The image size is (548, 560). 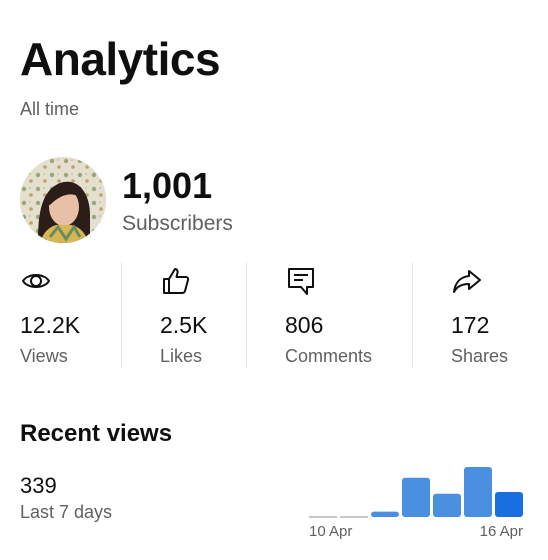 I want to click on thumbs-up-icon, so click(x=176, y=281).